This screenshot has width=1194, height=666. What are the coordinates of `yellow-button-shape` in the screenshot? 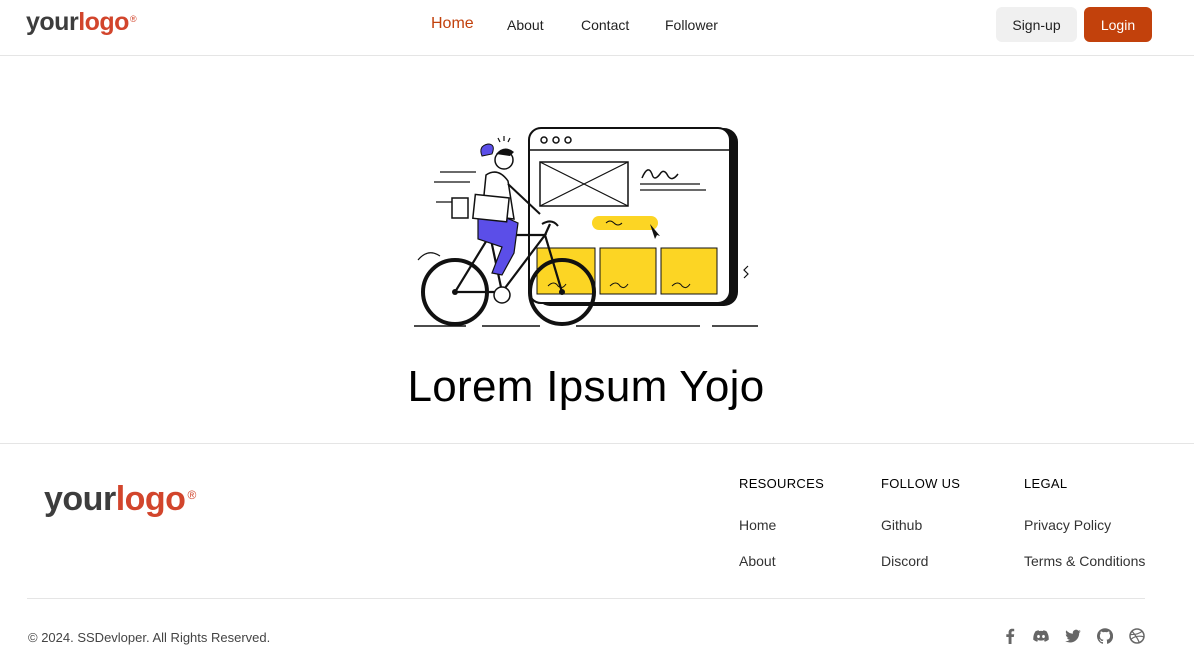 It's located at (625, 223).